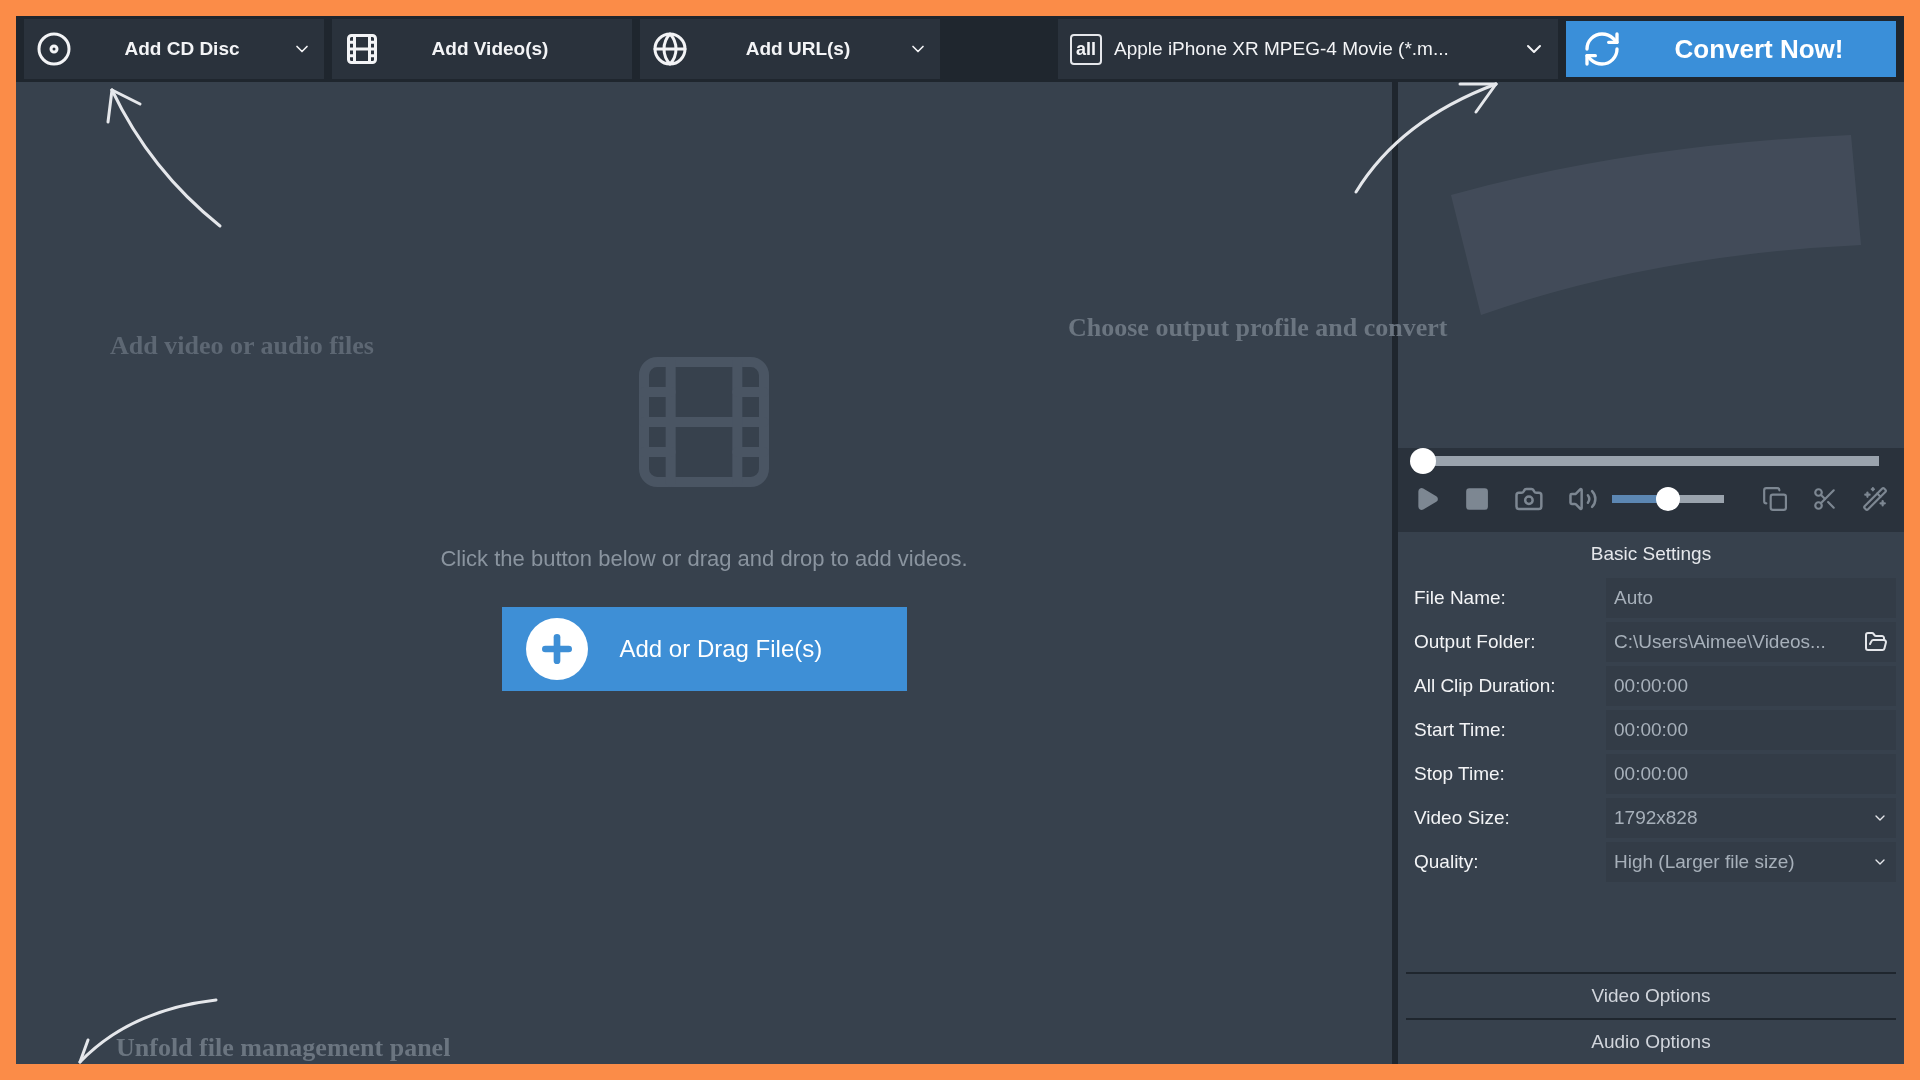  What do you see at coordinates (704, 559) in the screenshot?
I see `hint-text: Click the button below or drag and drop to add videos.` at bounding box center [704, 559].